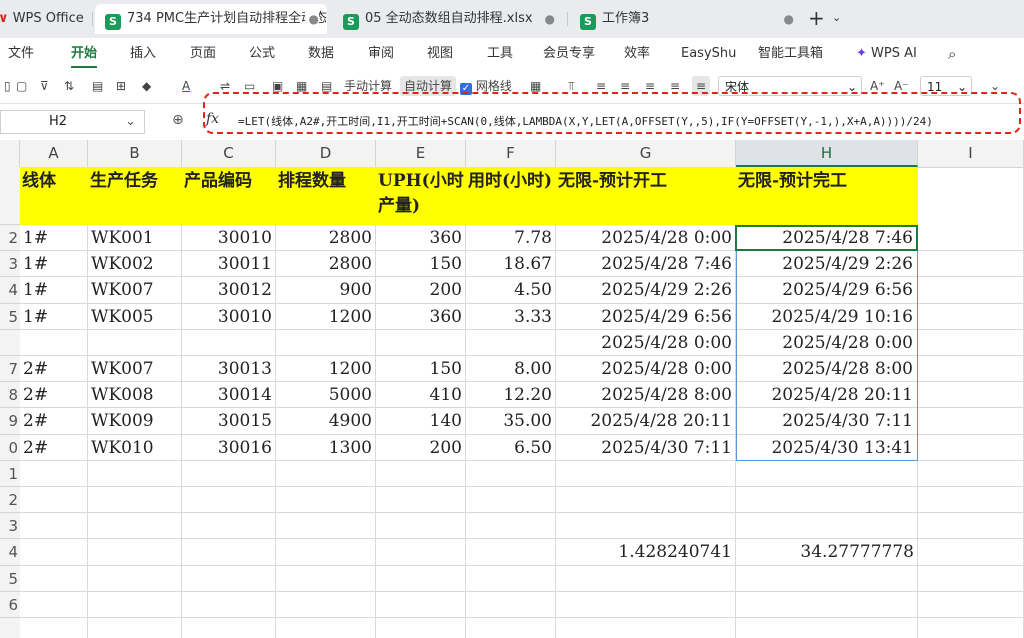  What do you see at coordinates (511, 343) in the screenshot?
I see `cell-f` at bounding box center [511, 343].